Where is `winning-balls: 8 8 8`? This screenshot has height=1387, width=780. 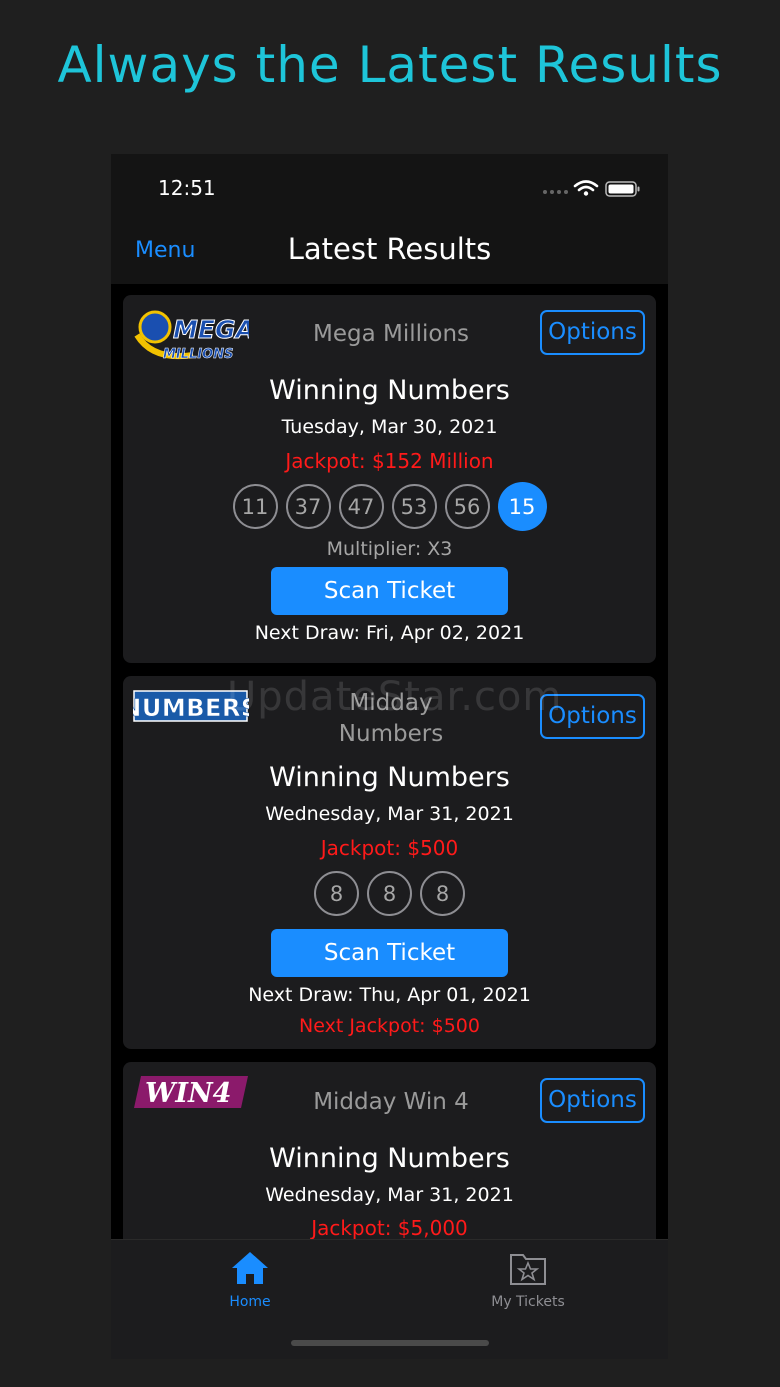
winning-balls: 8 8 8 is located at coordinates (389, 893).